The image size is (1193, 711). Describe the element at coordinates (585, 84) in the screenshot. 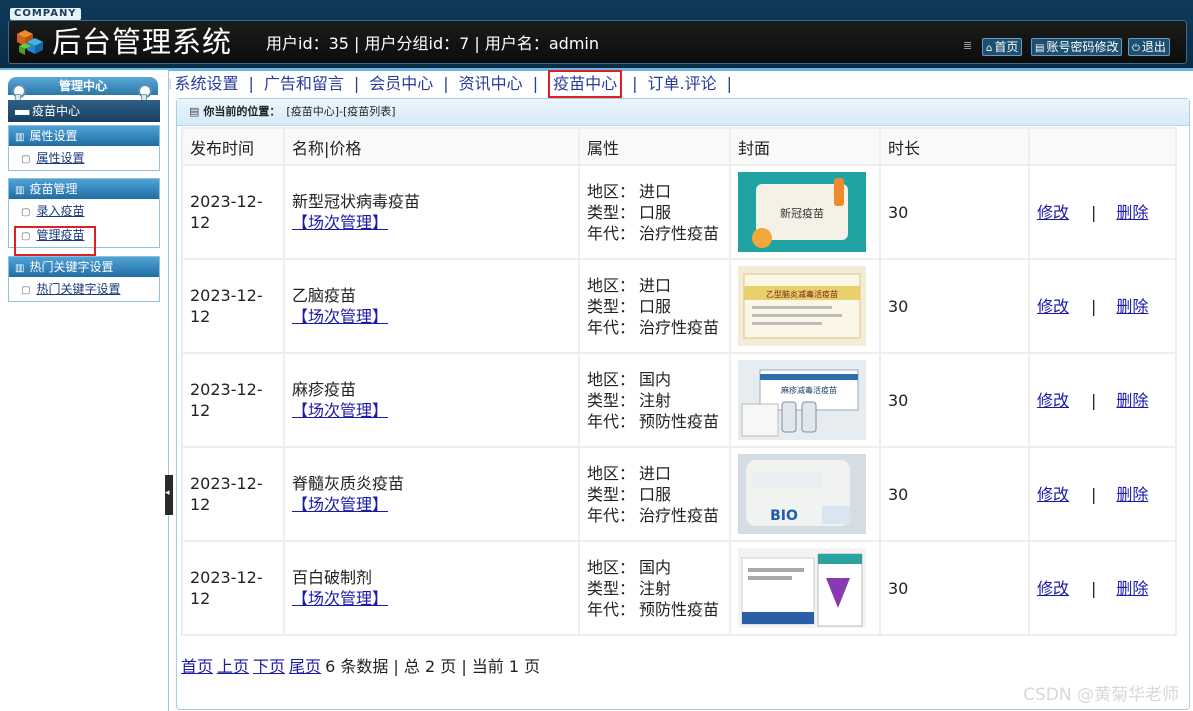

I see `tab-vaccine-center: 疫苗中心` at that location.